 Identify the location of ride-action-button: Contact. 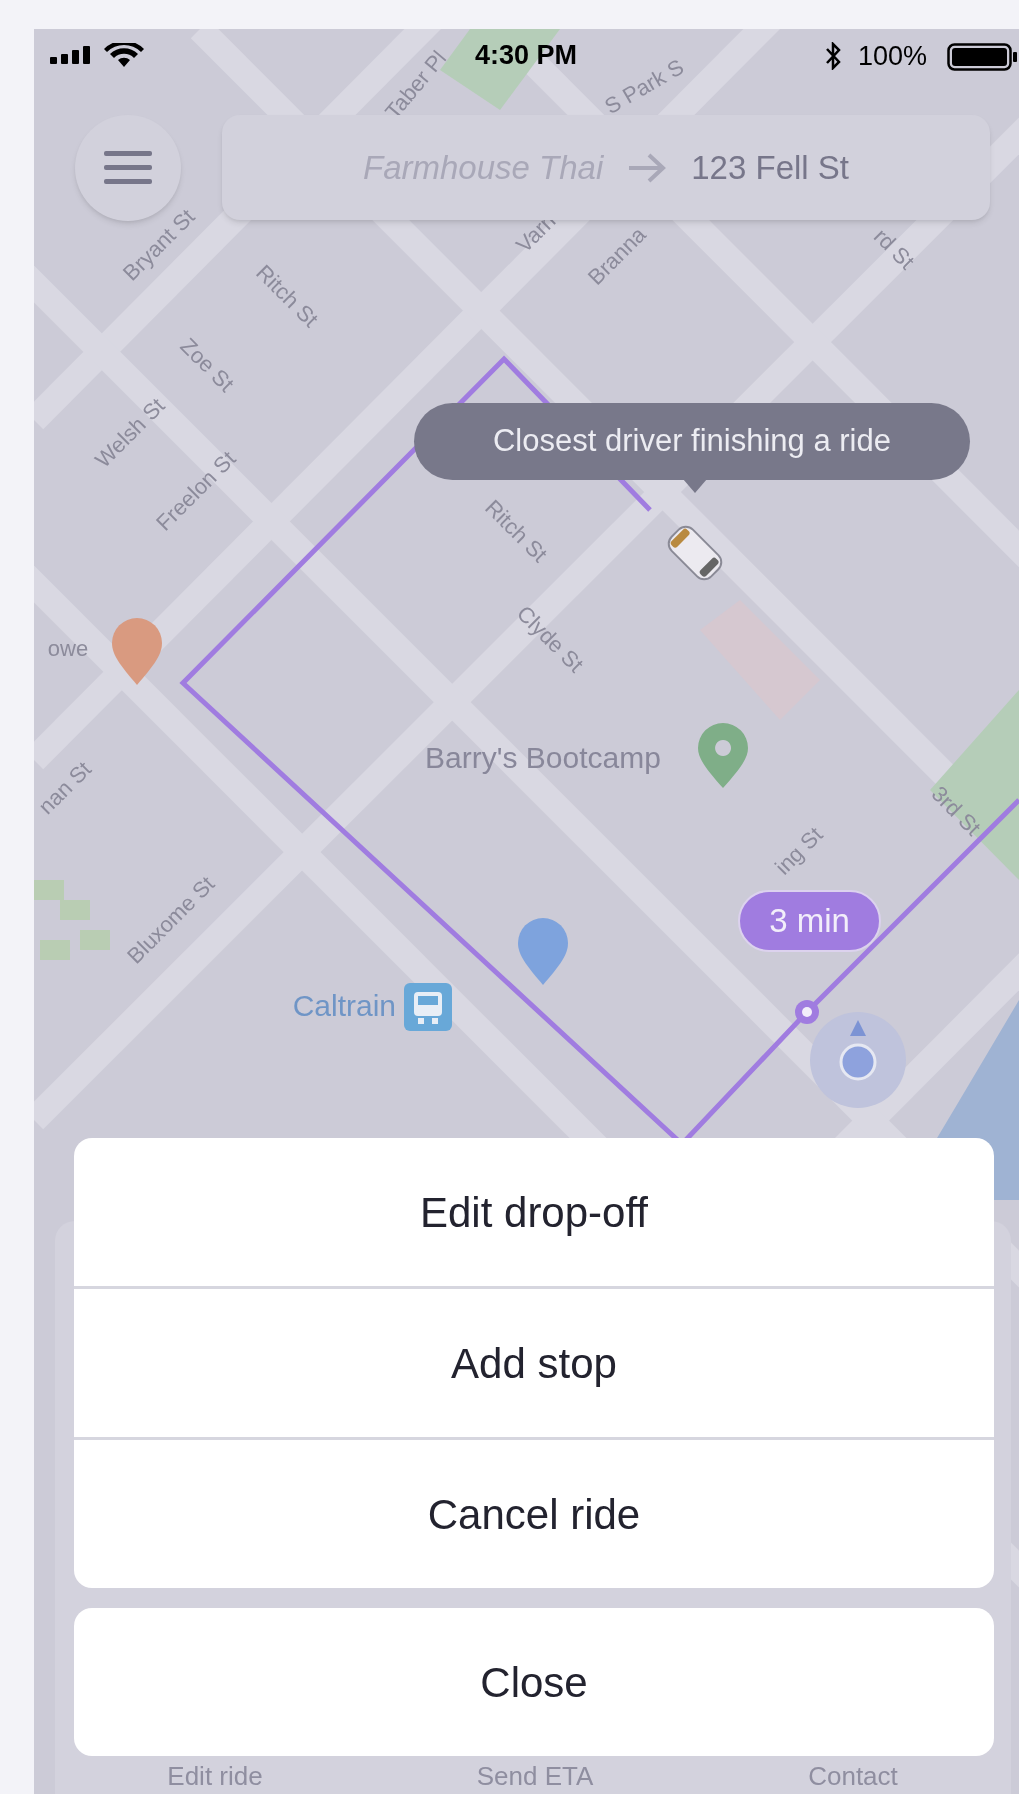
(853, 1776).